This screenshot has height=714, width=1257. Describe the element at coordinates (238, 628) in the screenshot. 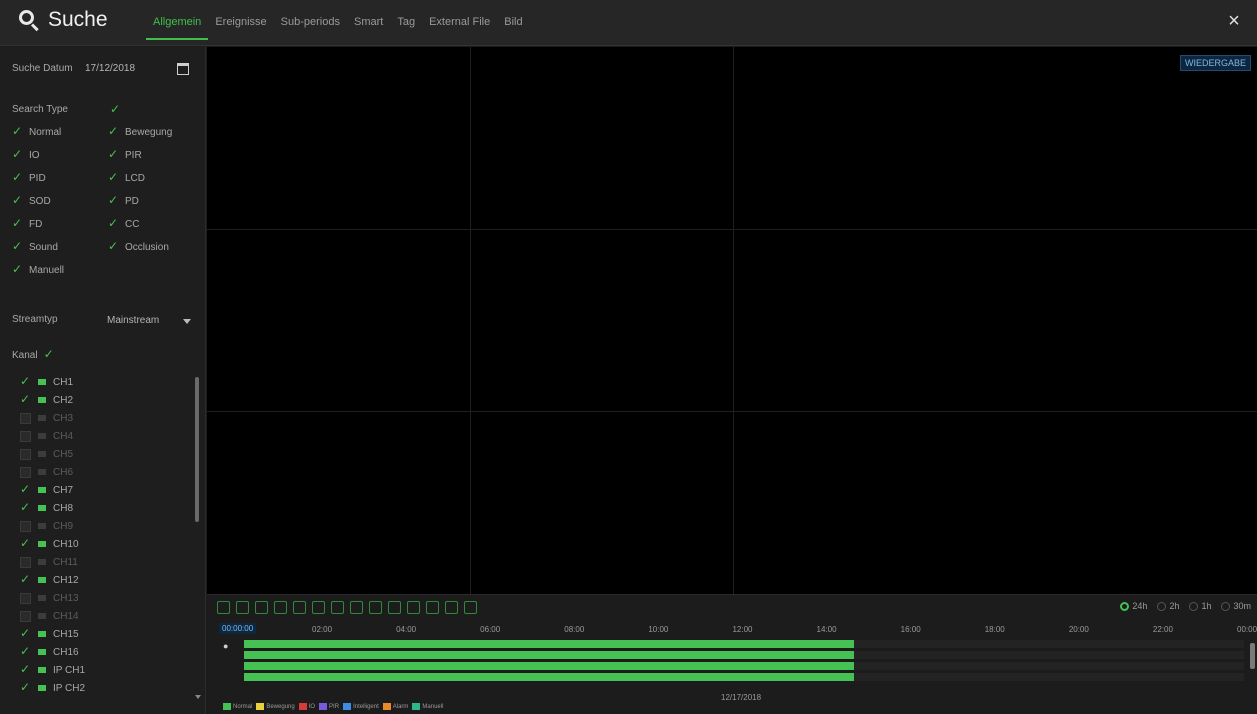

I see `time-cursor: 00:00:00` at that location.